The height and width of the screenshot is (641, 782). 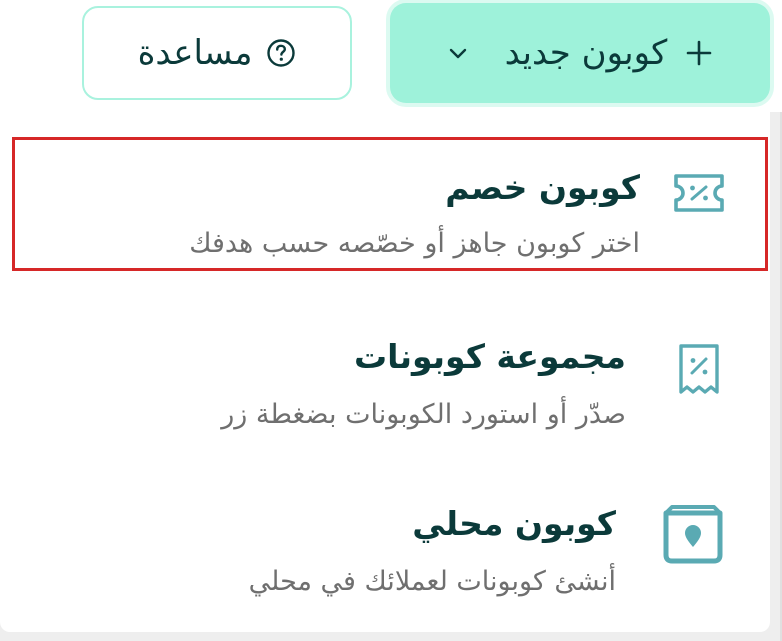 I want to click on question-circle-icon, so click(x=281, y=53).